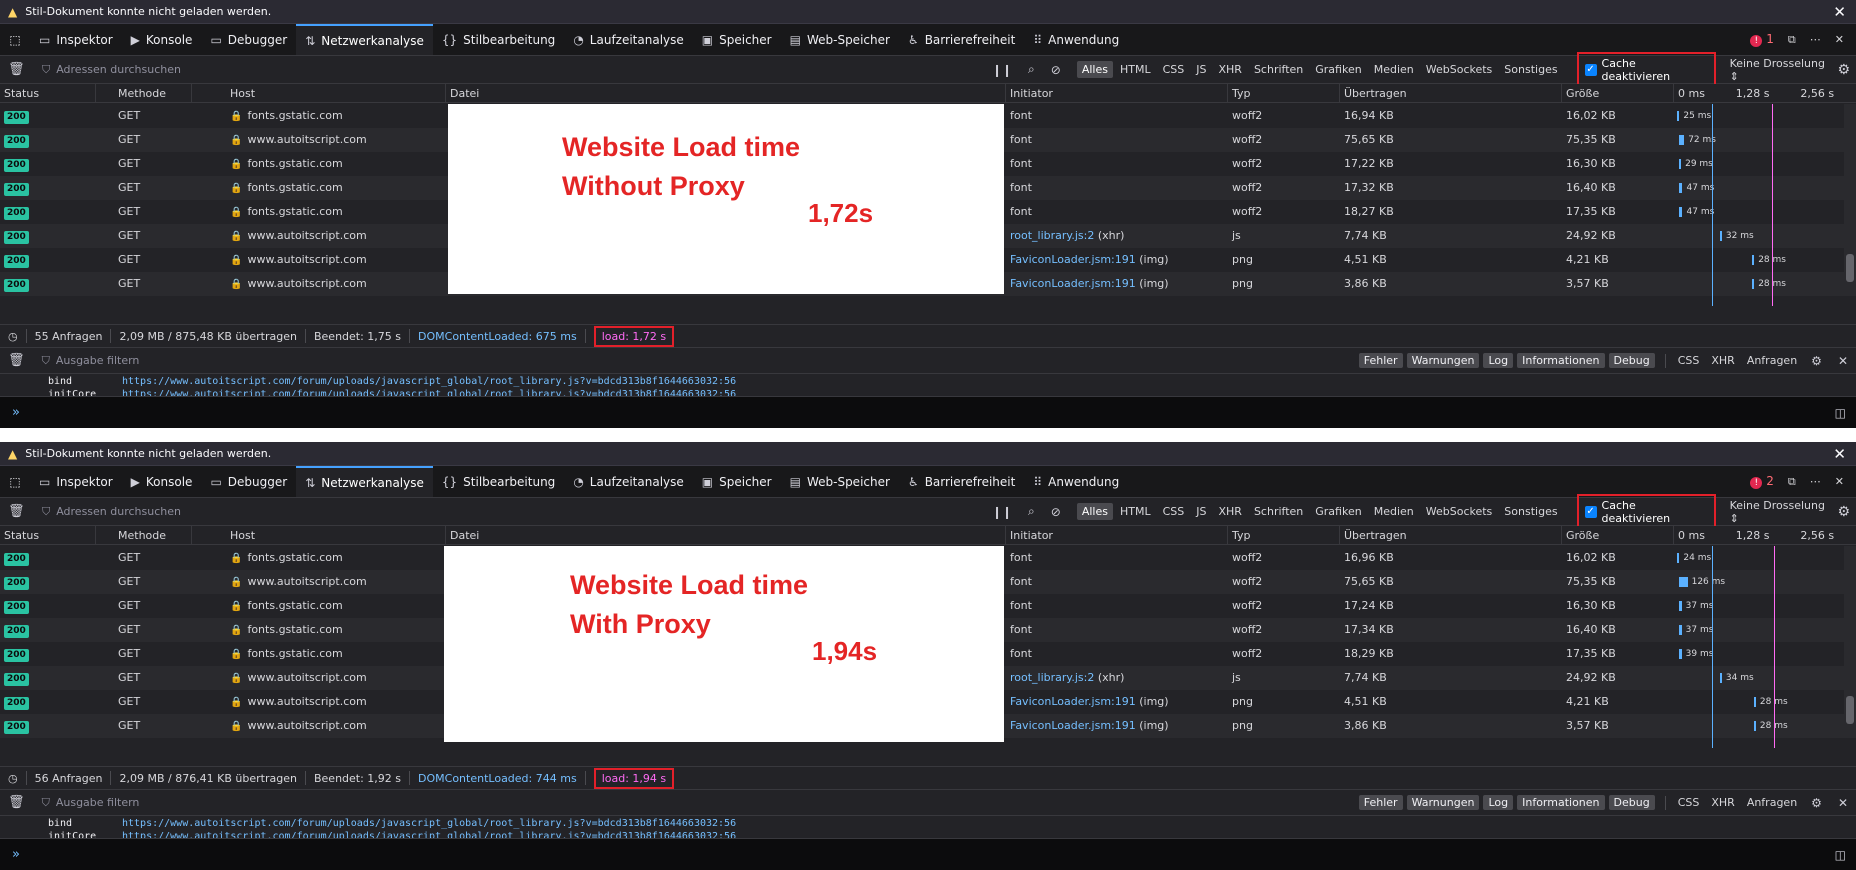 The image size is (1856, 870). I want to click on console-input: » ◫, so click(928, 412).